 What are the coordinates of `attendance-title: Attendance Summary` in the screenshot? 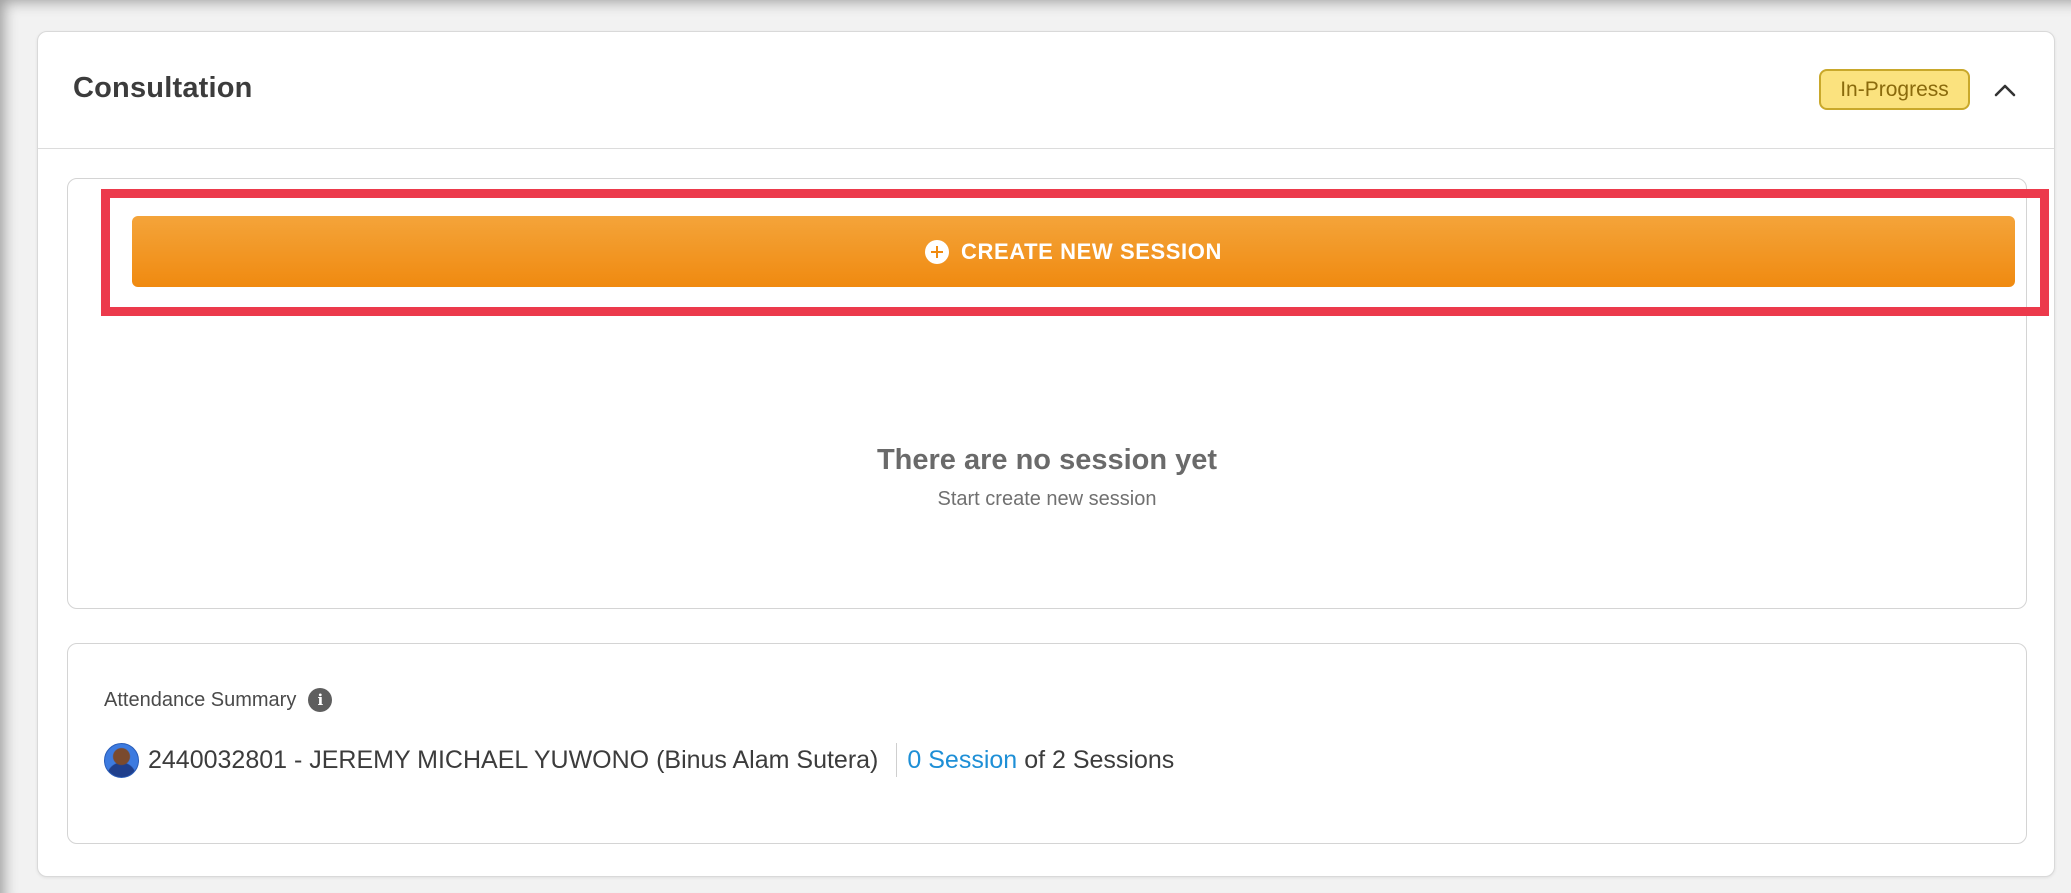 It's located at (200, 699).